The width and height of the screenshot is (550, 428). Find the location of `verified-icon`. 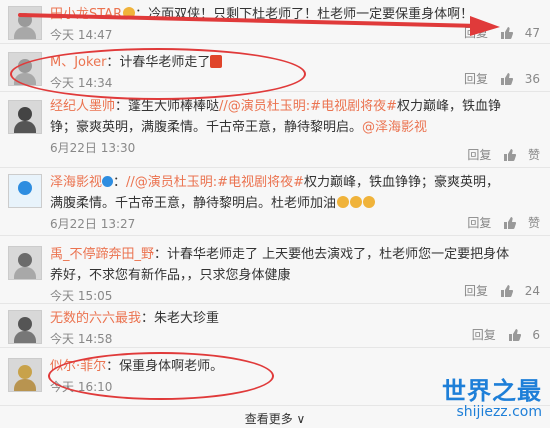

verified-icon is located at coordinates (108, 181).